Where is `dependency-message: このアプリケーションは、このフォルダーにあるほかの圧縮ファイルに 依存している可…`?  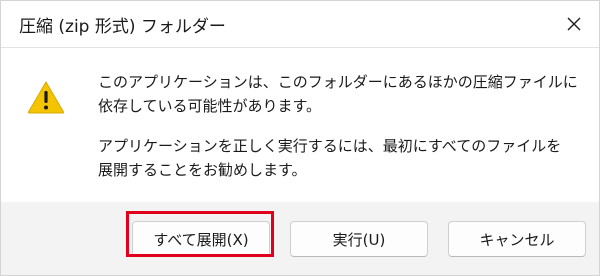
dependency-message: このアプリケーションは、このフォルダーにあるほかの圧縮ファイルに 依存している可… is located at coordinates (338, 94).